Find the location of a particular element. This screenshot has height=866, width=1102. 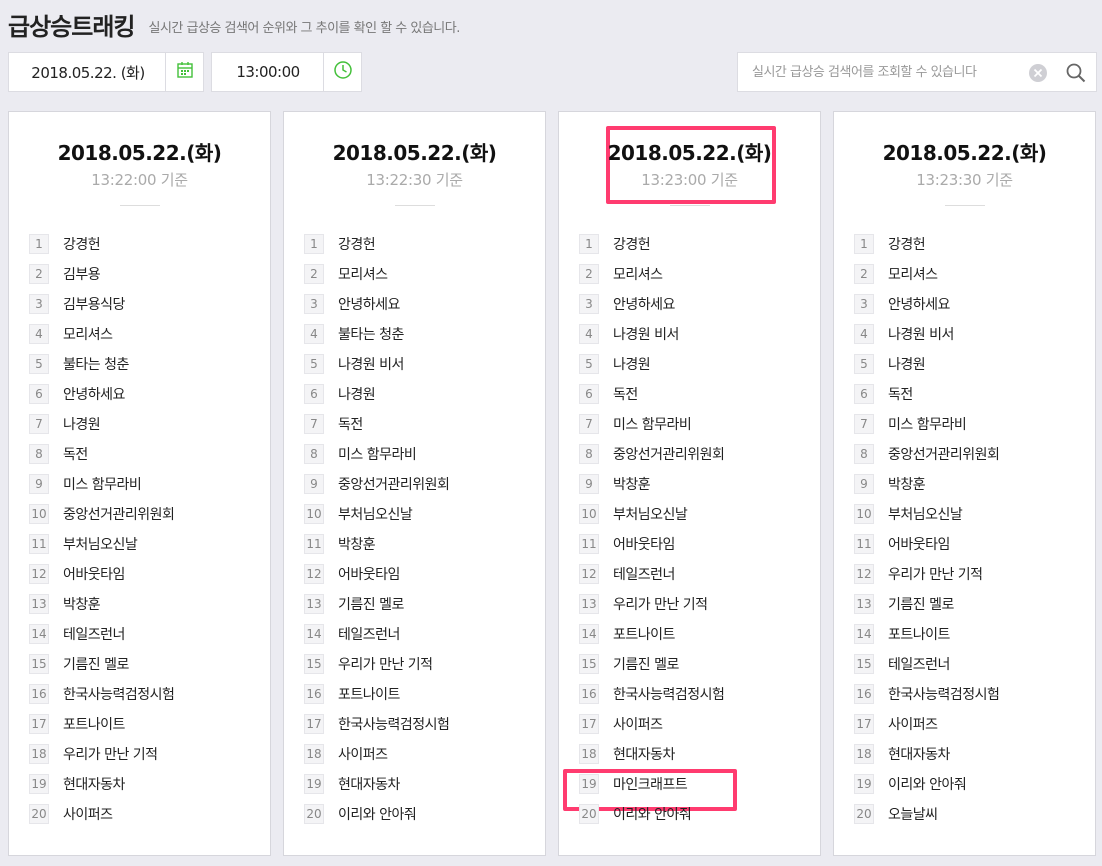

rank-item: 8 독전 is located at coordinates (101, 454).